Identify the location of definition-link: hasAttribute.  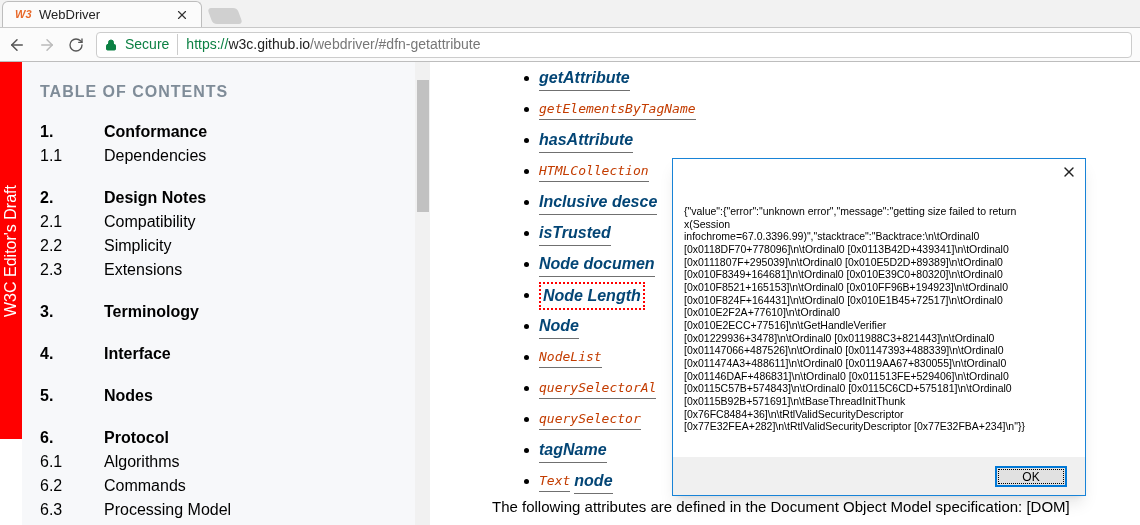
(586, 140).